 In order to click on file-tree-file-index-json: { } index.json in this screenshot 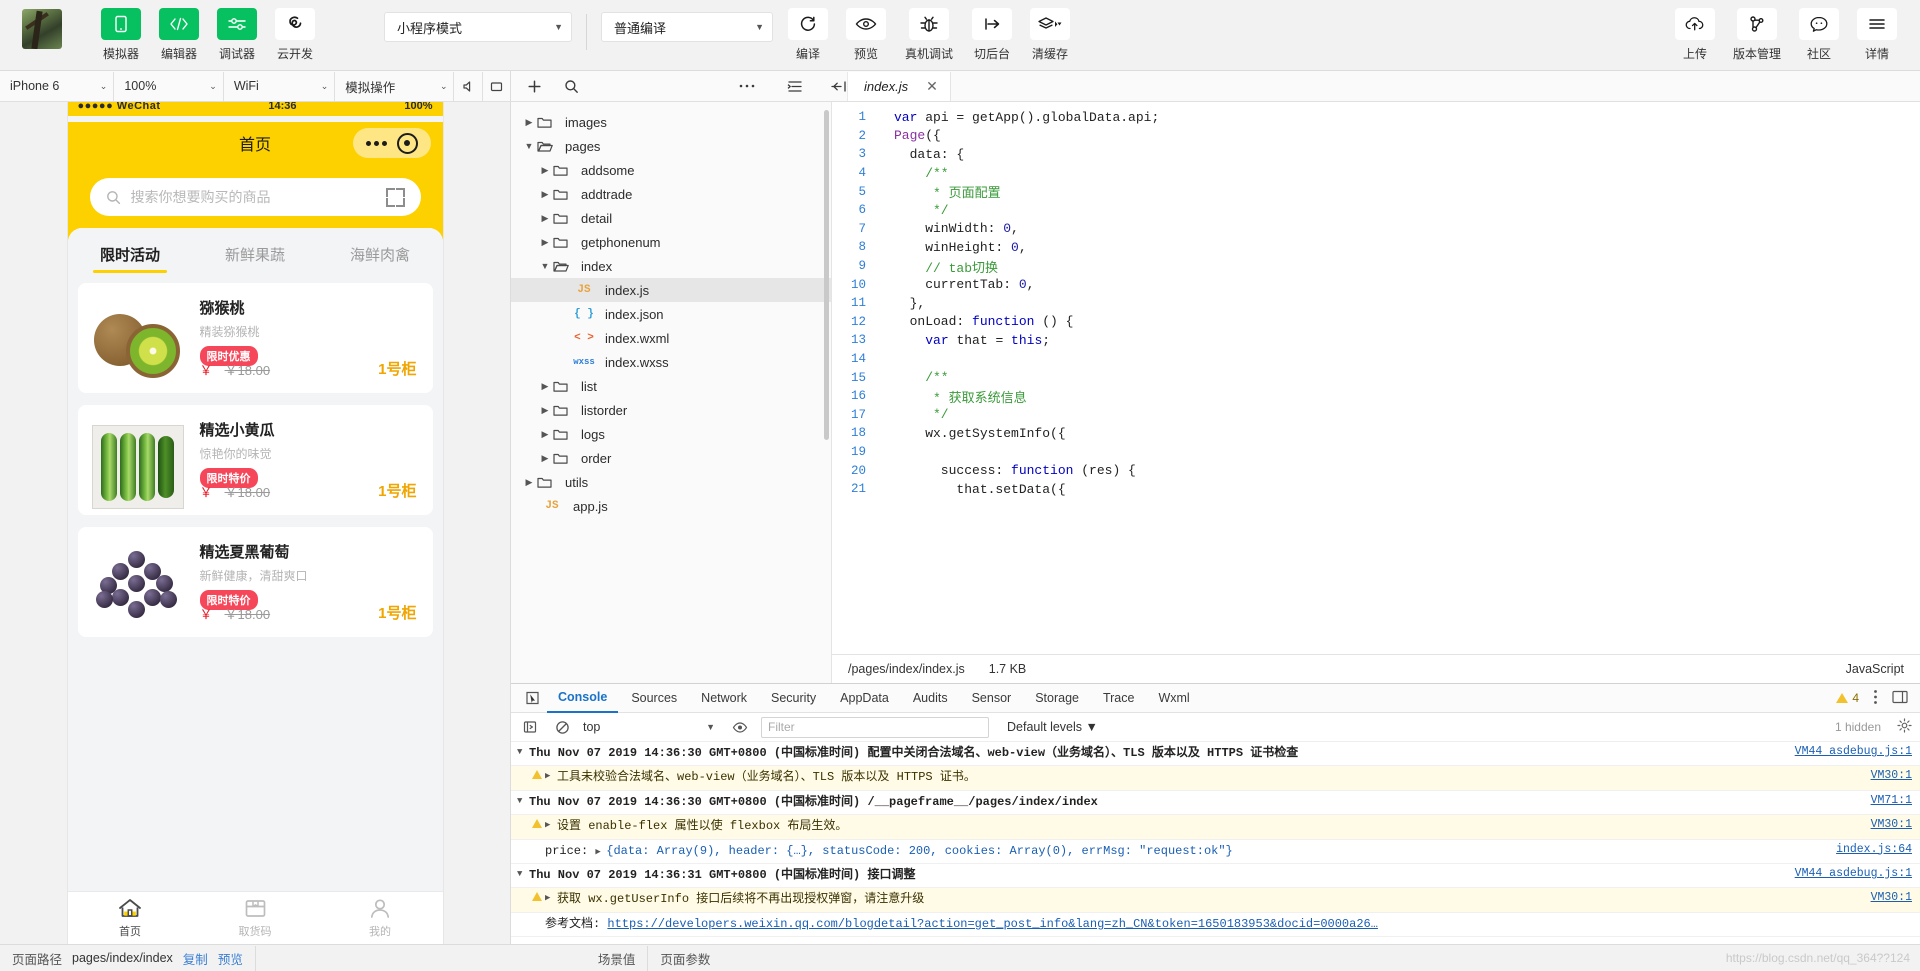, I will do `click(671, 314)`.